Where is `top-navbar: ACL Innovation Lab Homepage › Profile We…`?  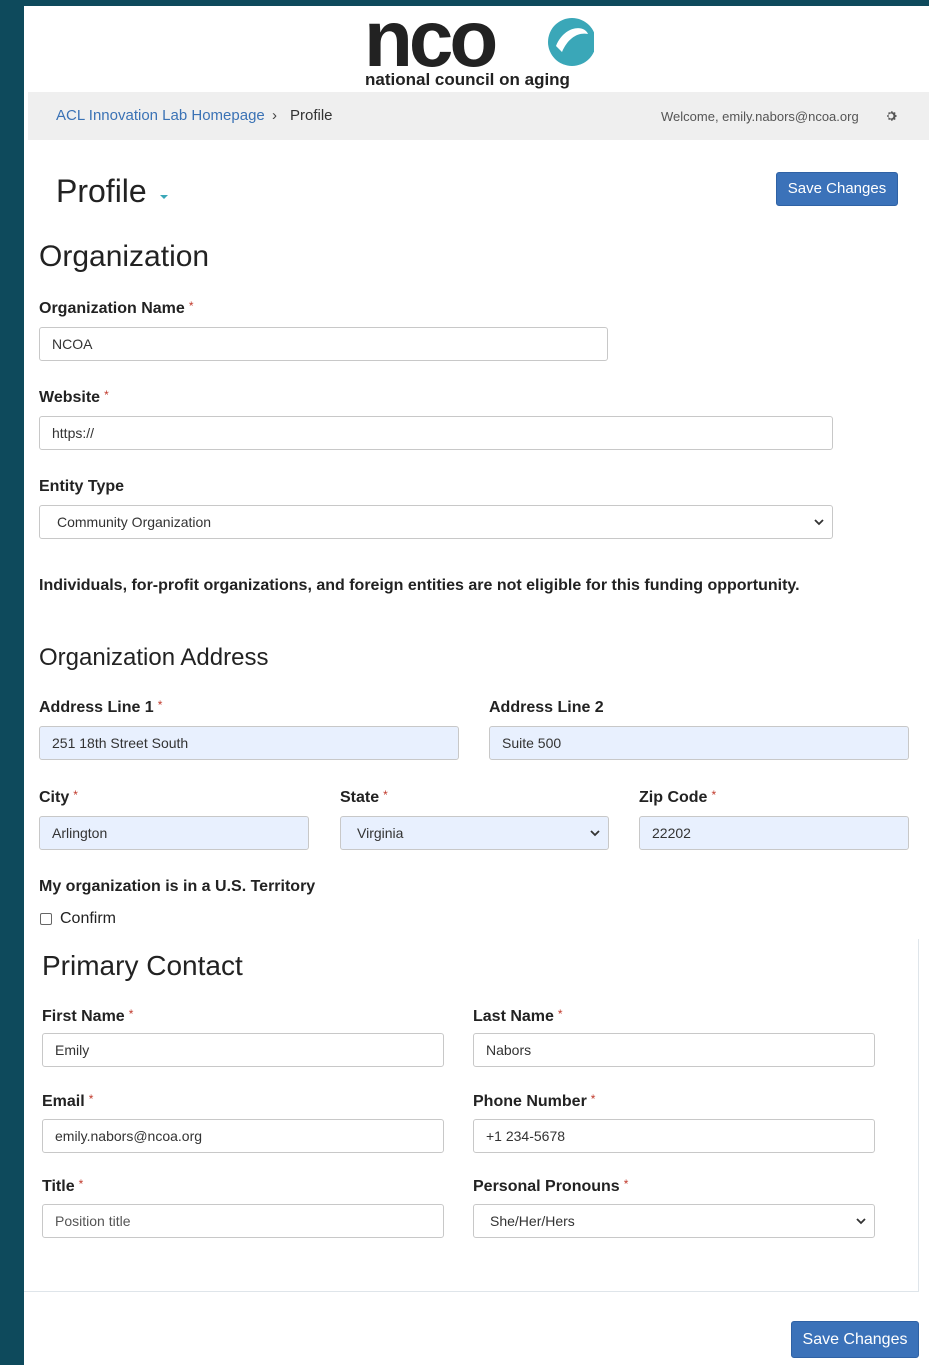 top-navbar: ACL Innovation Lab Homepage › Profile We… is located at coordinates (478, 116).